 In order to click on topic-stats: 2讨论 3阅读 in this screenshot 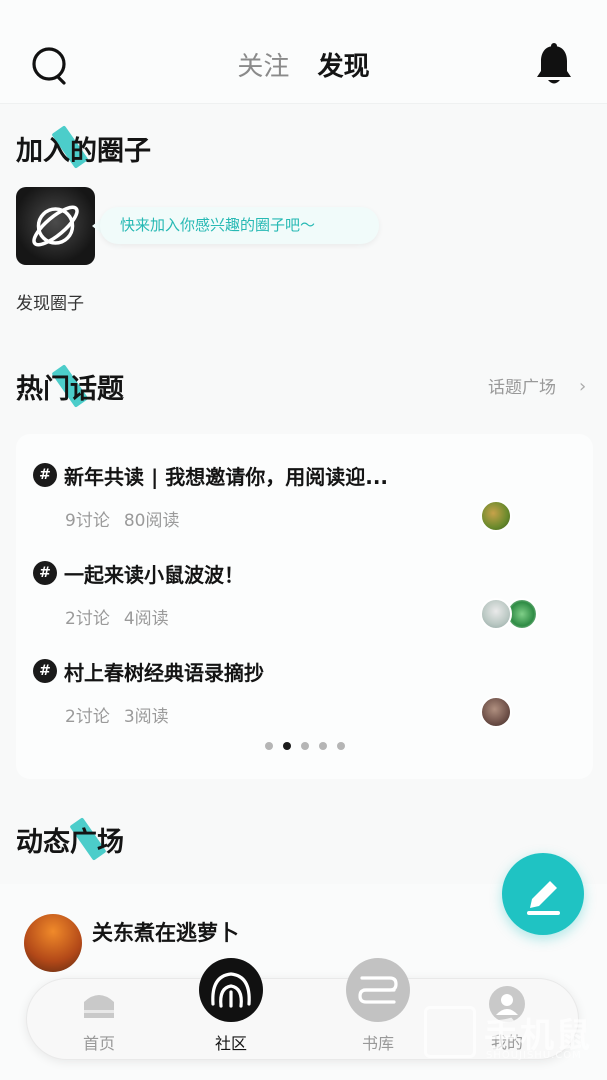, I will do `click(124, 714)`.